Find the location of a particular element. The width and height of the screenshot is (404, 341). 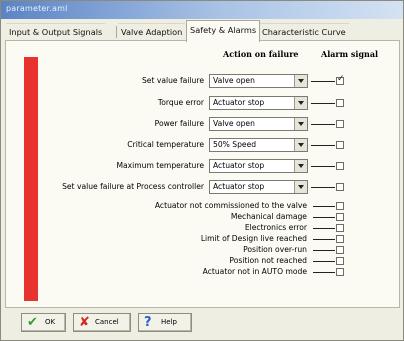

alarm-label: Position over-run is located at coordinates (275, 249).